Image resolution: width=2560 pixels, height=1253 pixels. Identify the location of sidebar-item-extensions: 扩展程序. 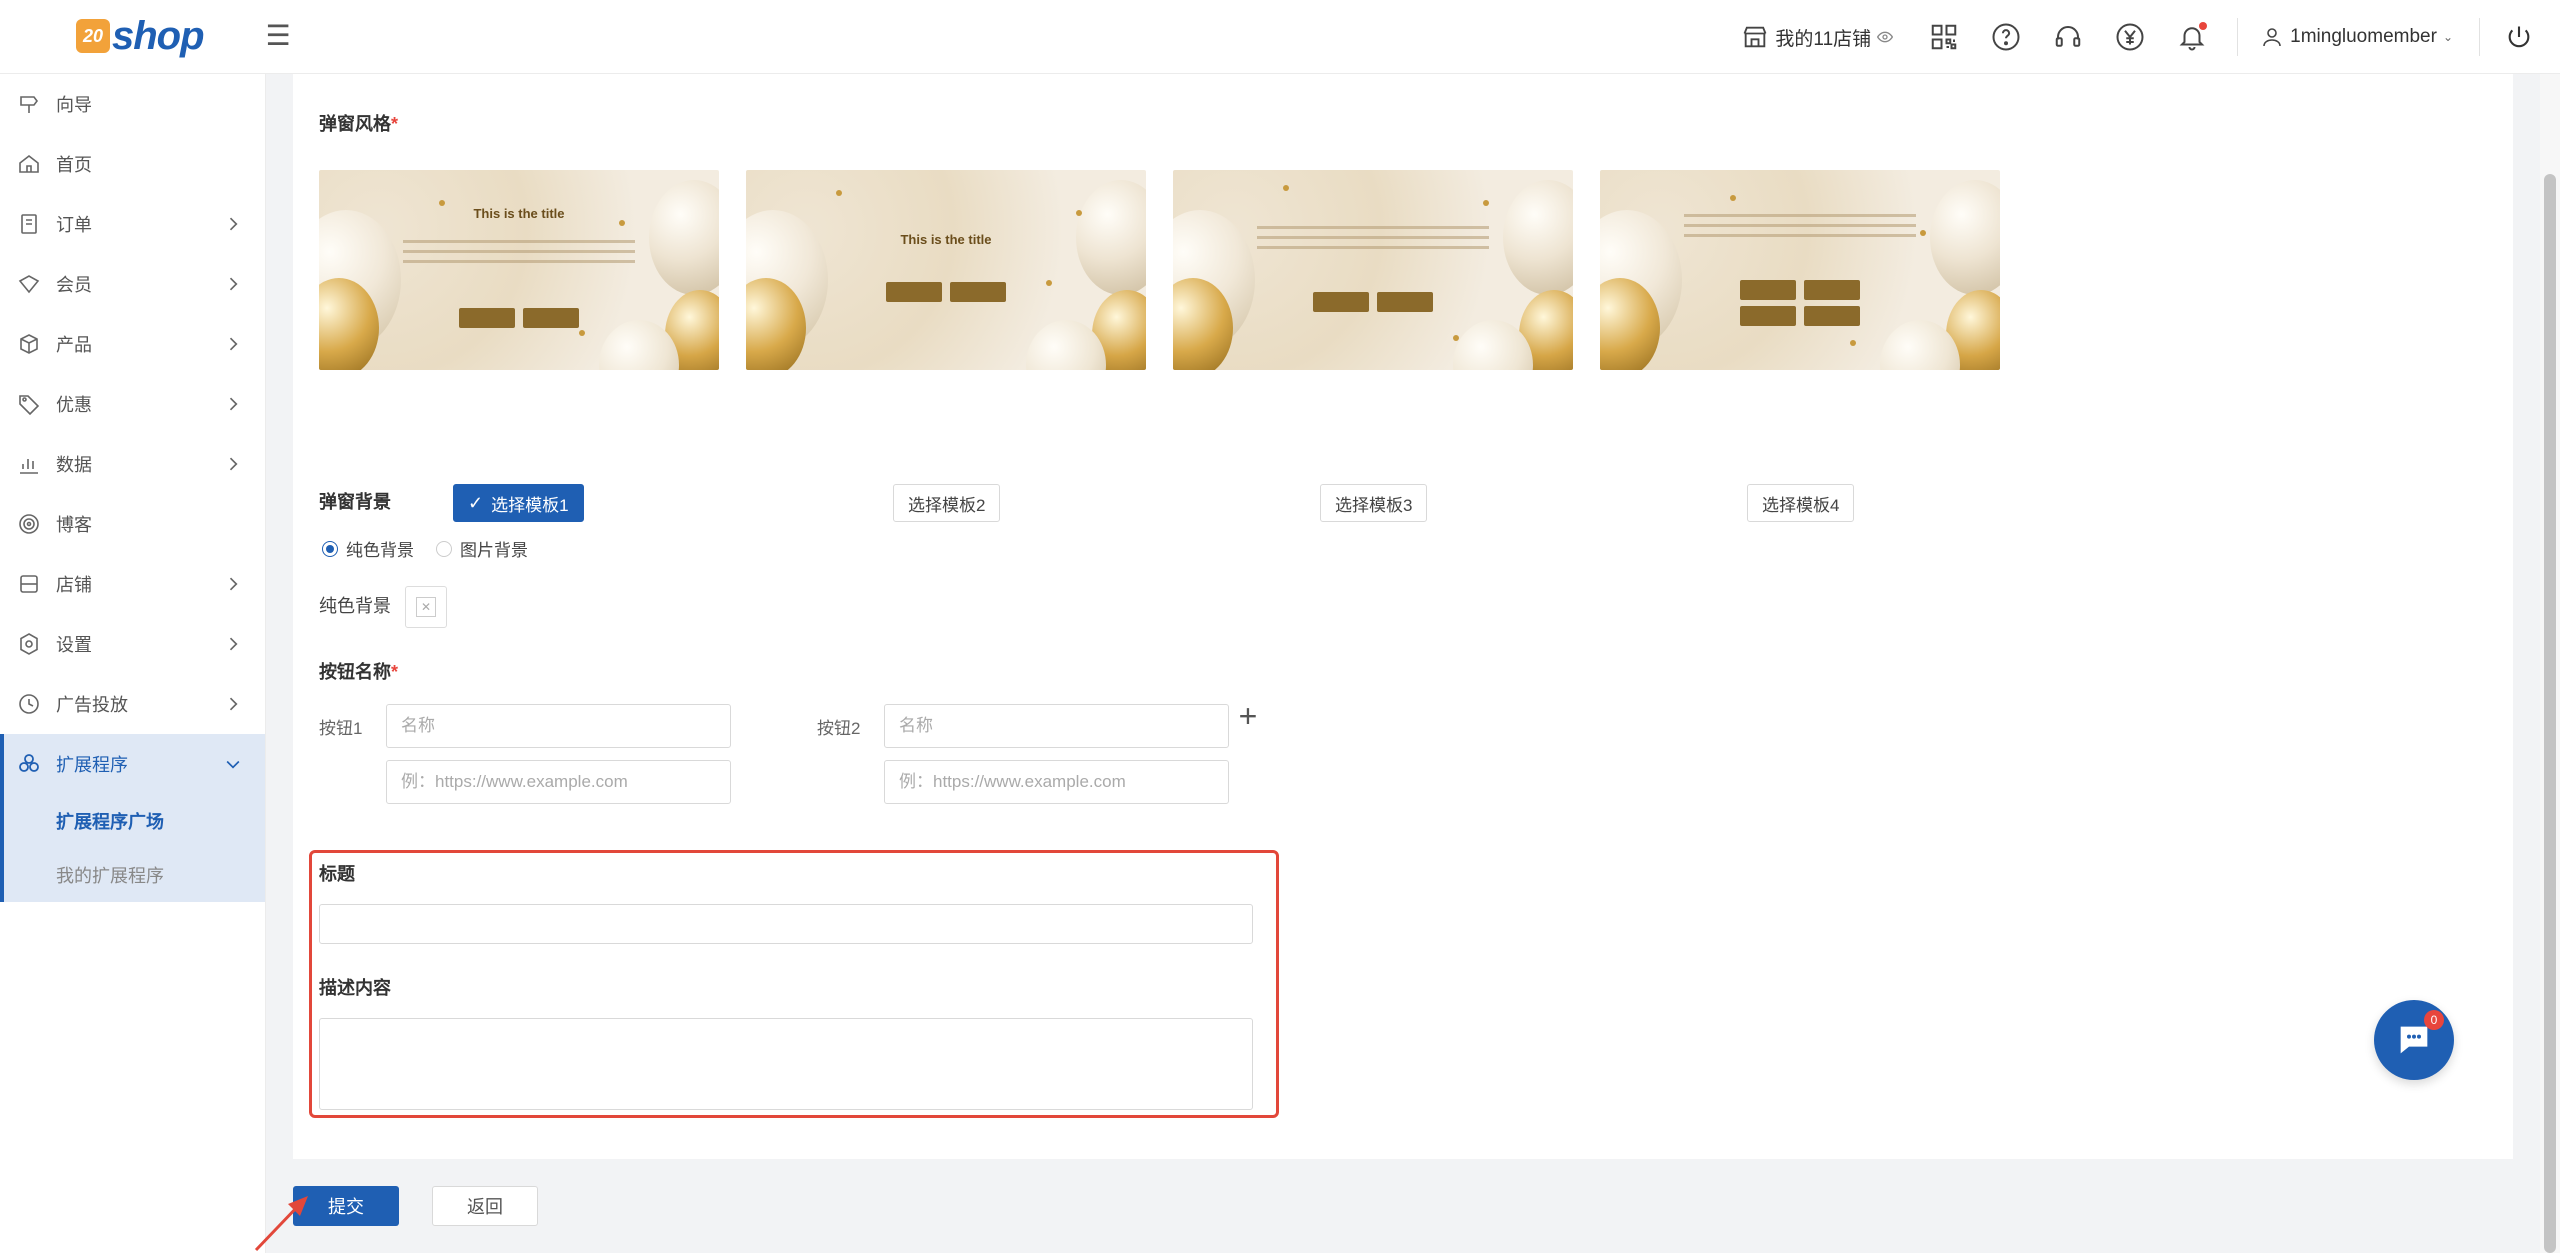
(132, 764).